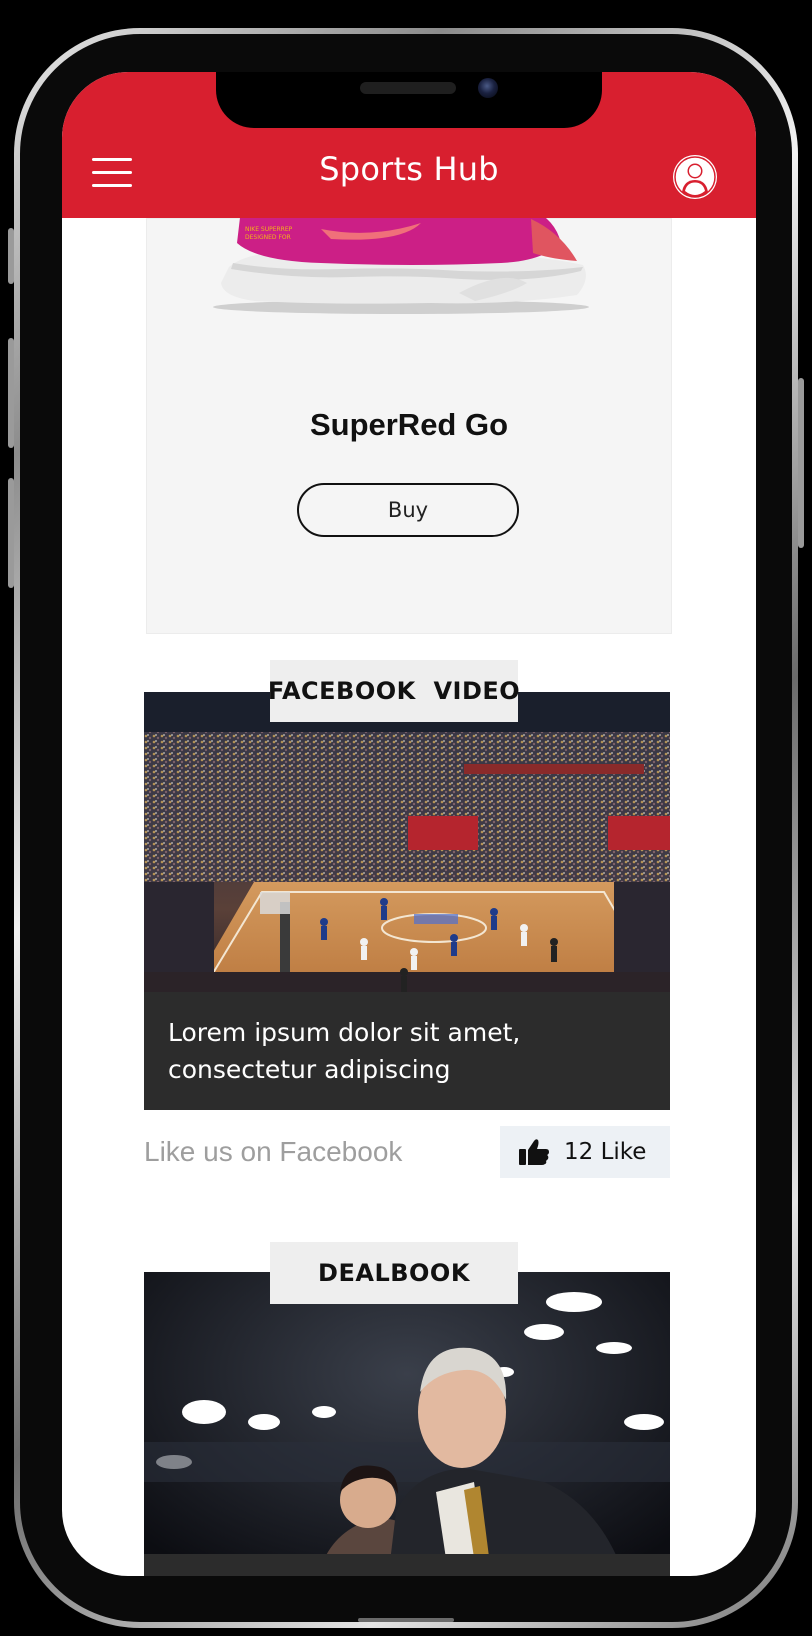 The image size is (812, 1636). What do you see at coordinates (344, 1032) in the screenshot?
I see `caption-line-1: Lorem ipsum dolor sit amet,` at bounding box center [344, 1032].